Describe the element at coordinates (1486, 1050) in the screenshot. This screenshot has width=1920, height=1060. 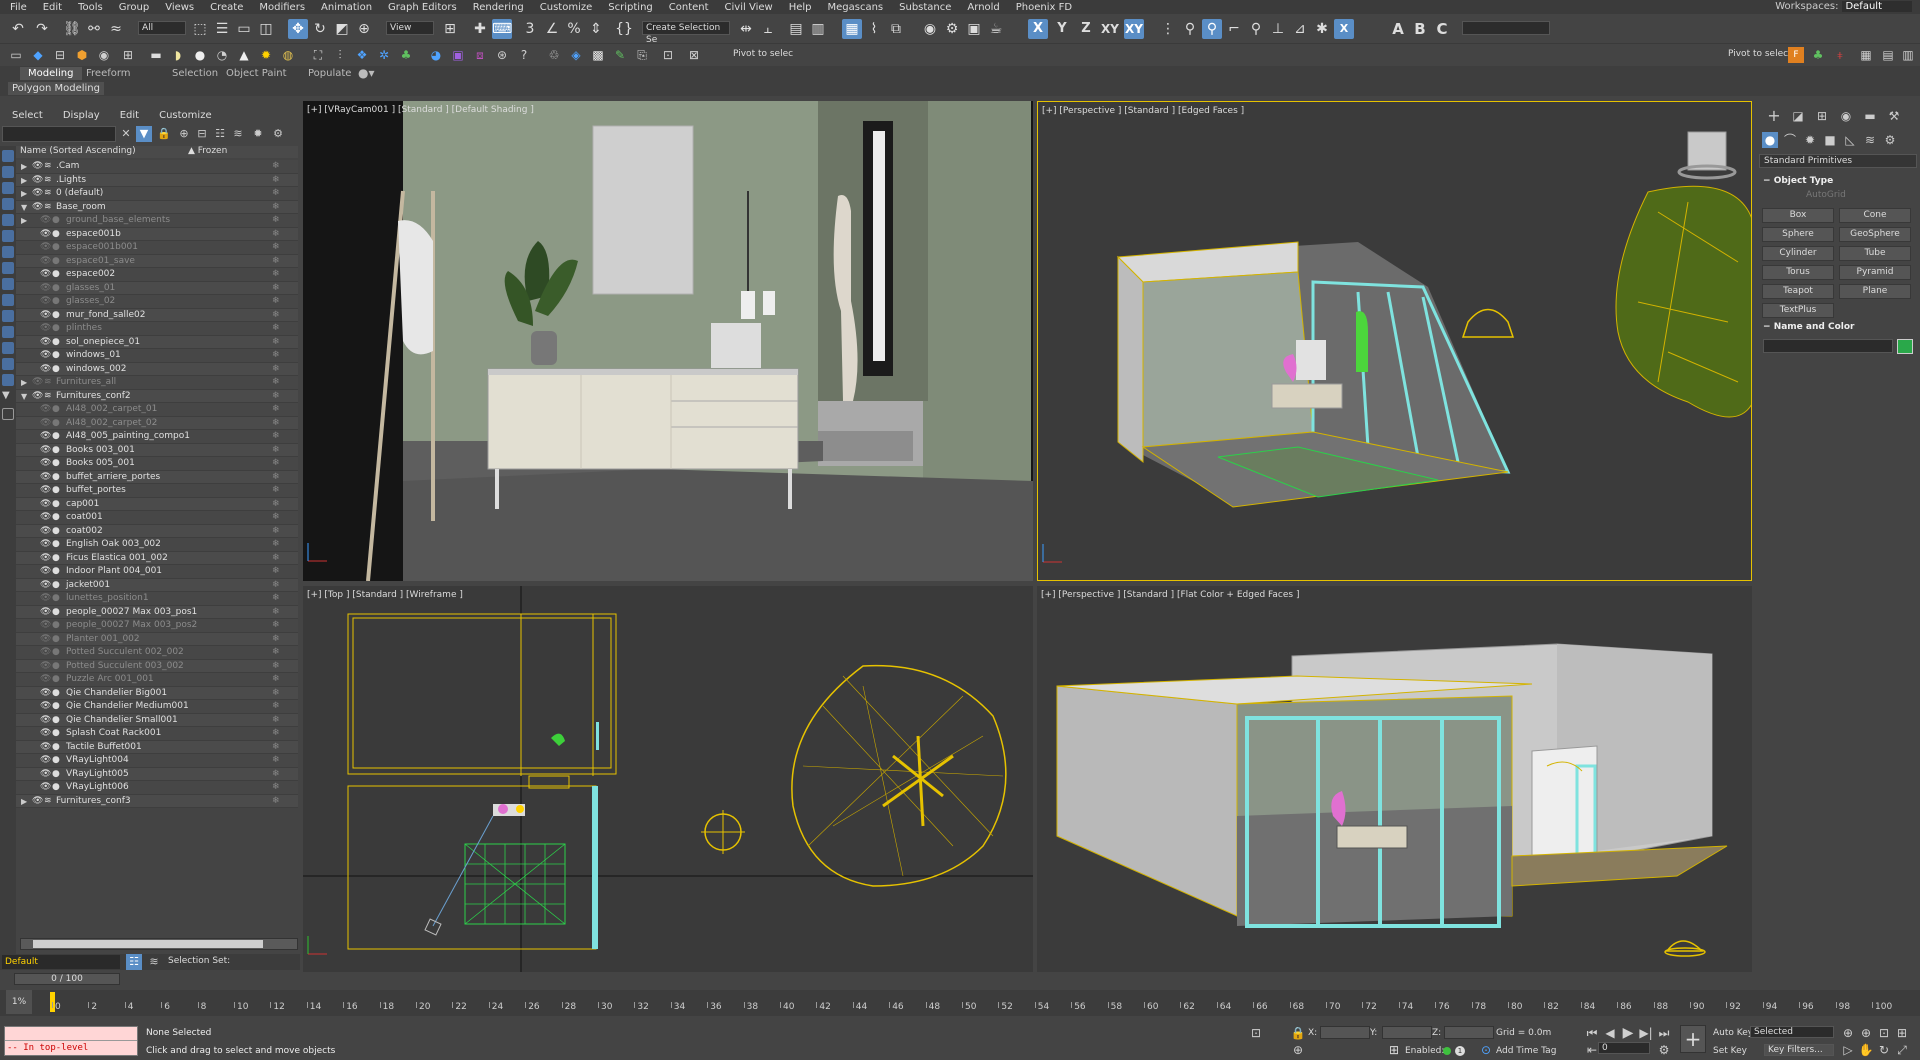
I see `time-tag-icon: ⊙` at that location.